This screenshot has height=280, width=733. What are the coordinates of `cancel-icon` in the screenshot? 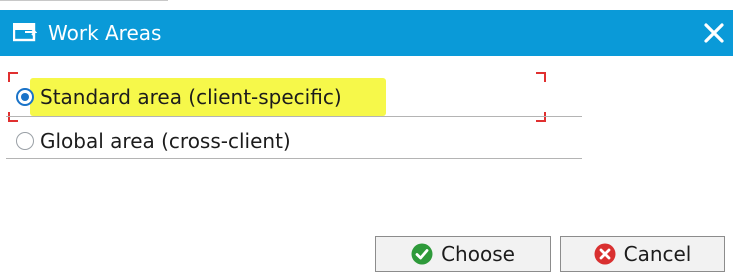 It's located at (605, 254).